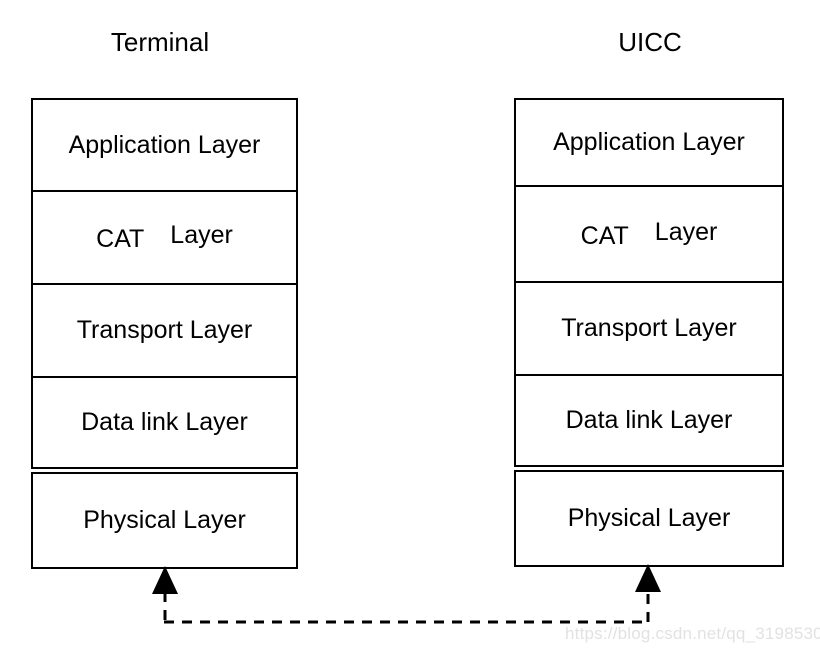 The height and width of the screenshot is (651, 820). Describe the element at coordinates (160, 42) in the screenshot. I see `column-title-terminal: Terminal` at that location.